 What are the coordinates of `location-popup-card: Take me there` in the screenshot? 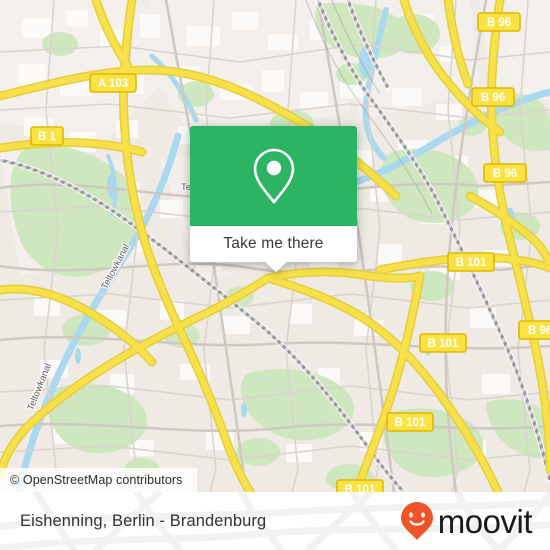 It's located at (273, 199).